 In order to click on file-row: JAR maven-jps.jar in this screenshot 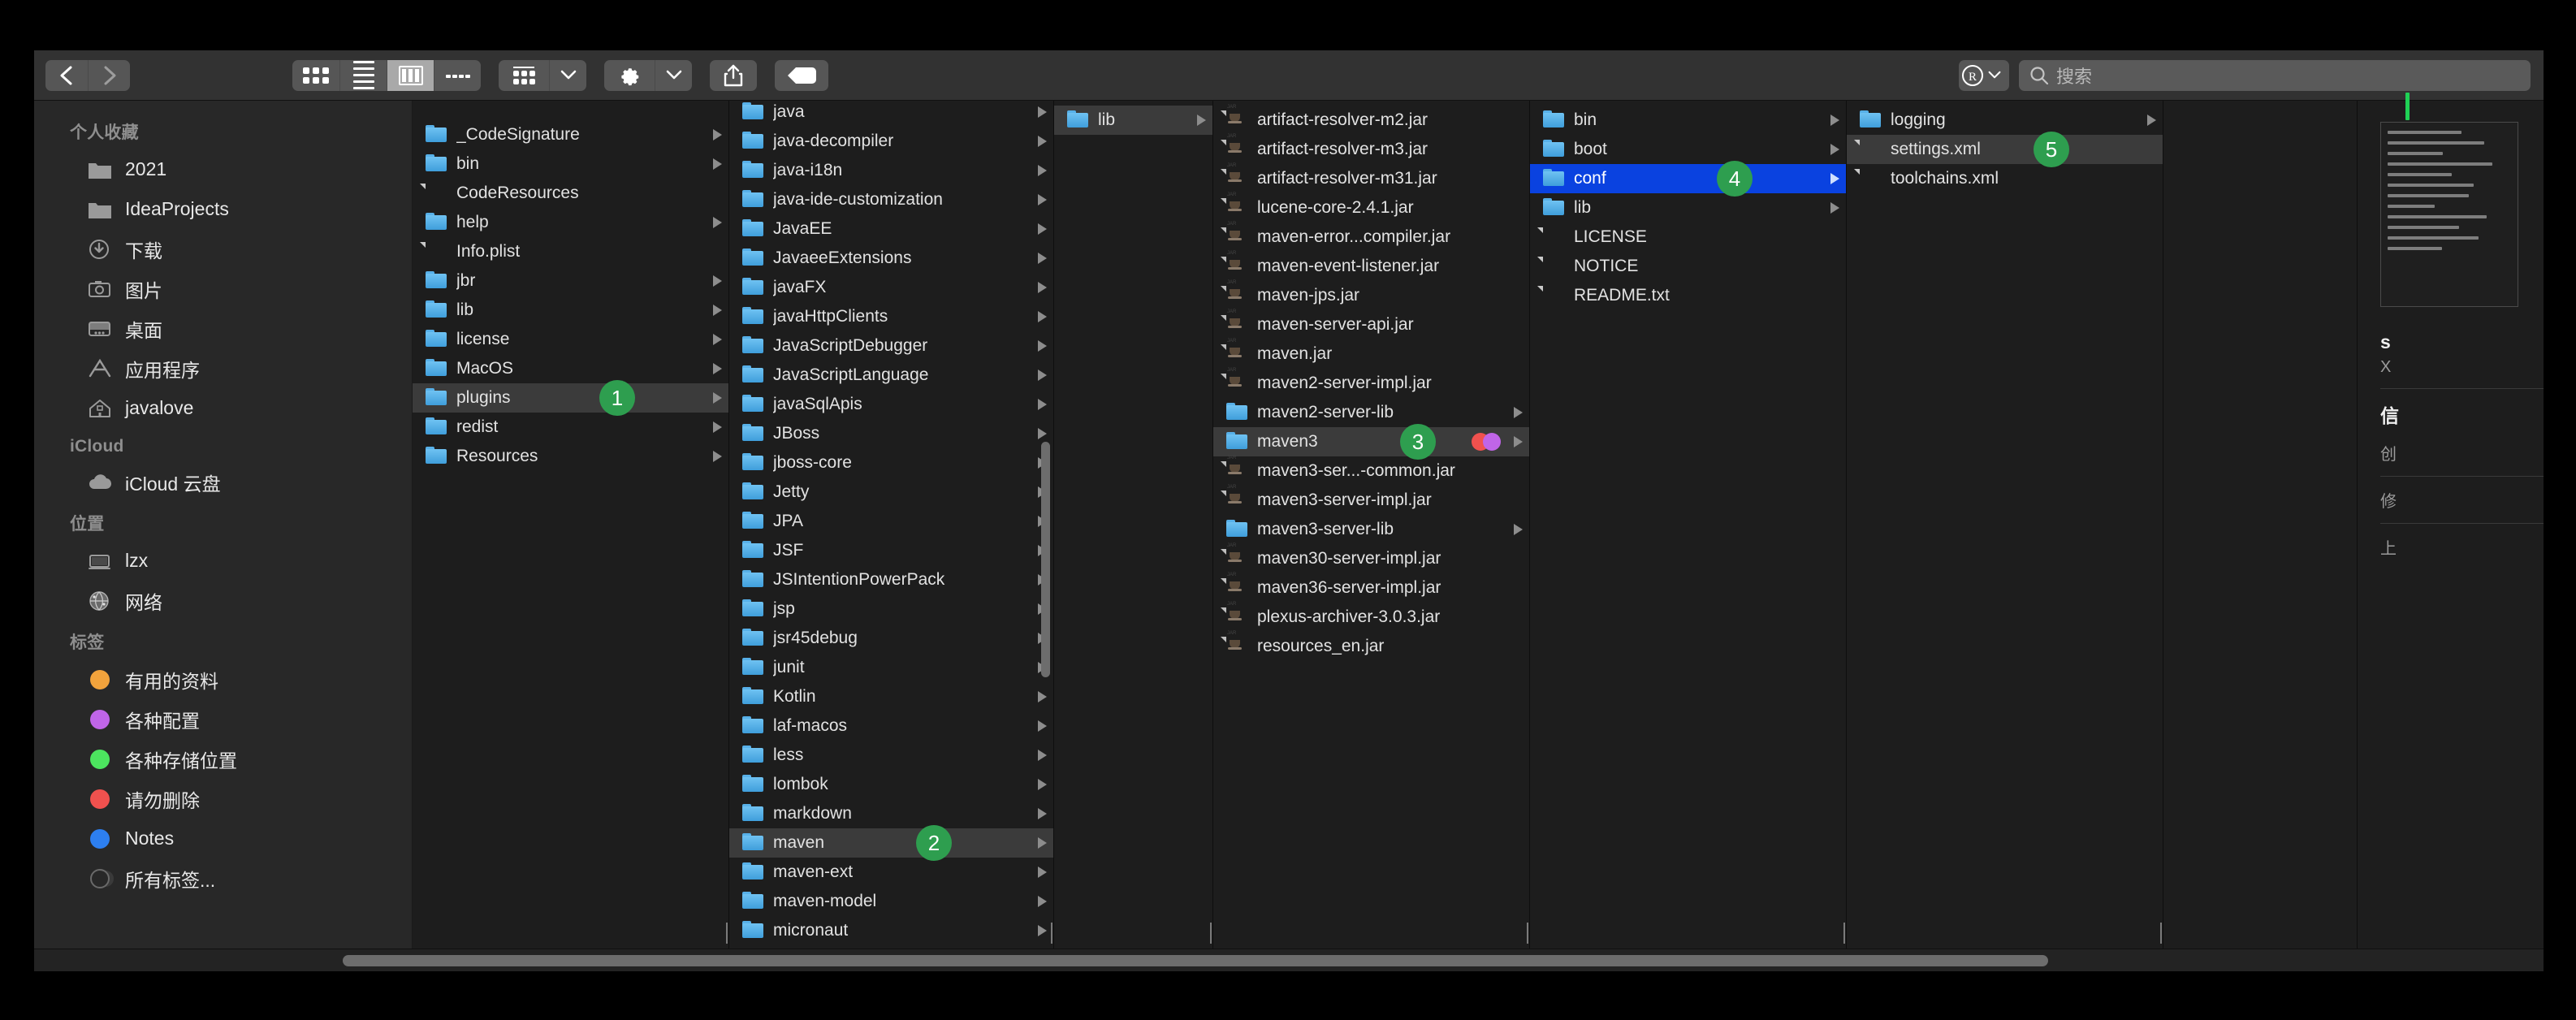, I will do `click(1371, 295)`.